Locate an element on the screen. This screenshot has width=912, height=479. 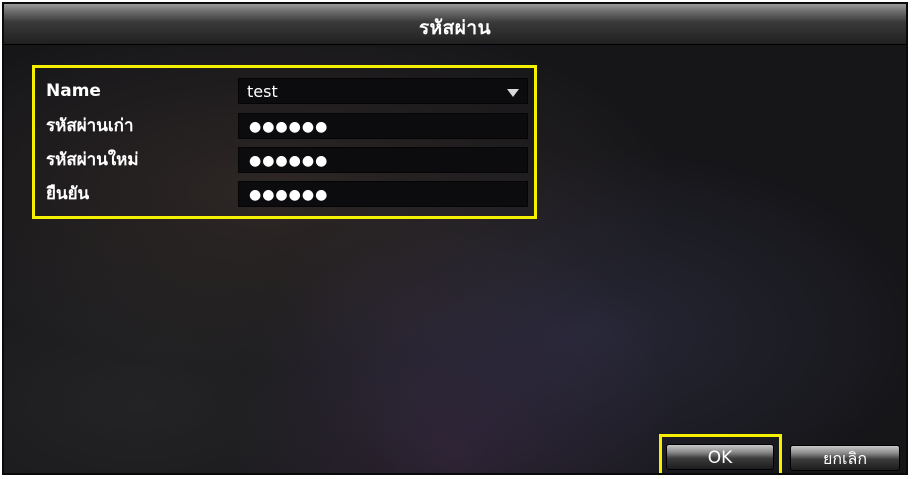
name-label: Name is located at coordinates (73, 91).